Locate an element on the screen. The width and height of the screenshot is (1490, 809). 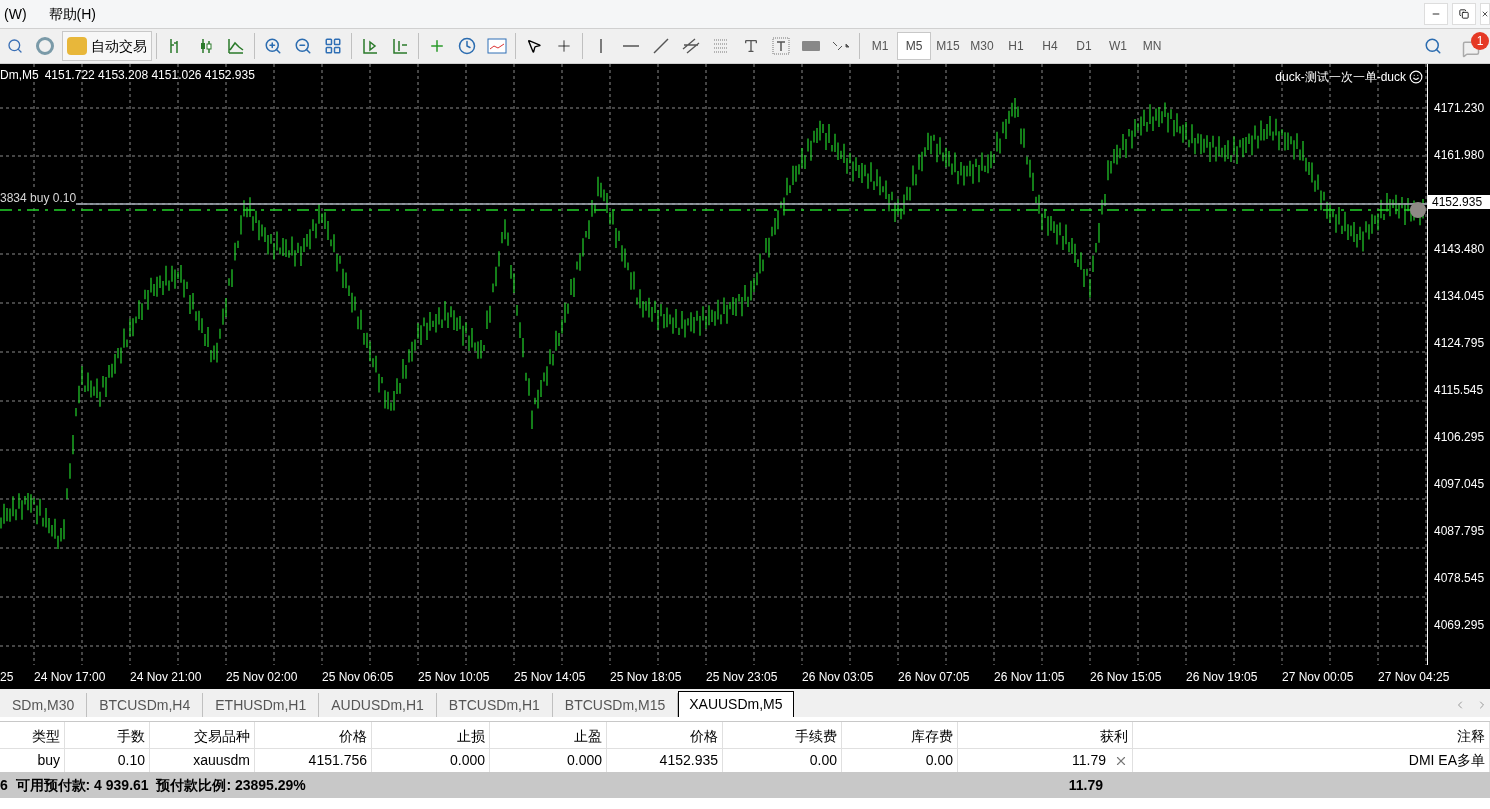
timeframe-button: M5 is located at coordinates (914, 46).